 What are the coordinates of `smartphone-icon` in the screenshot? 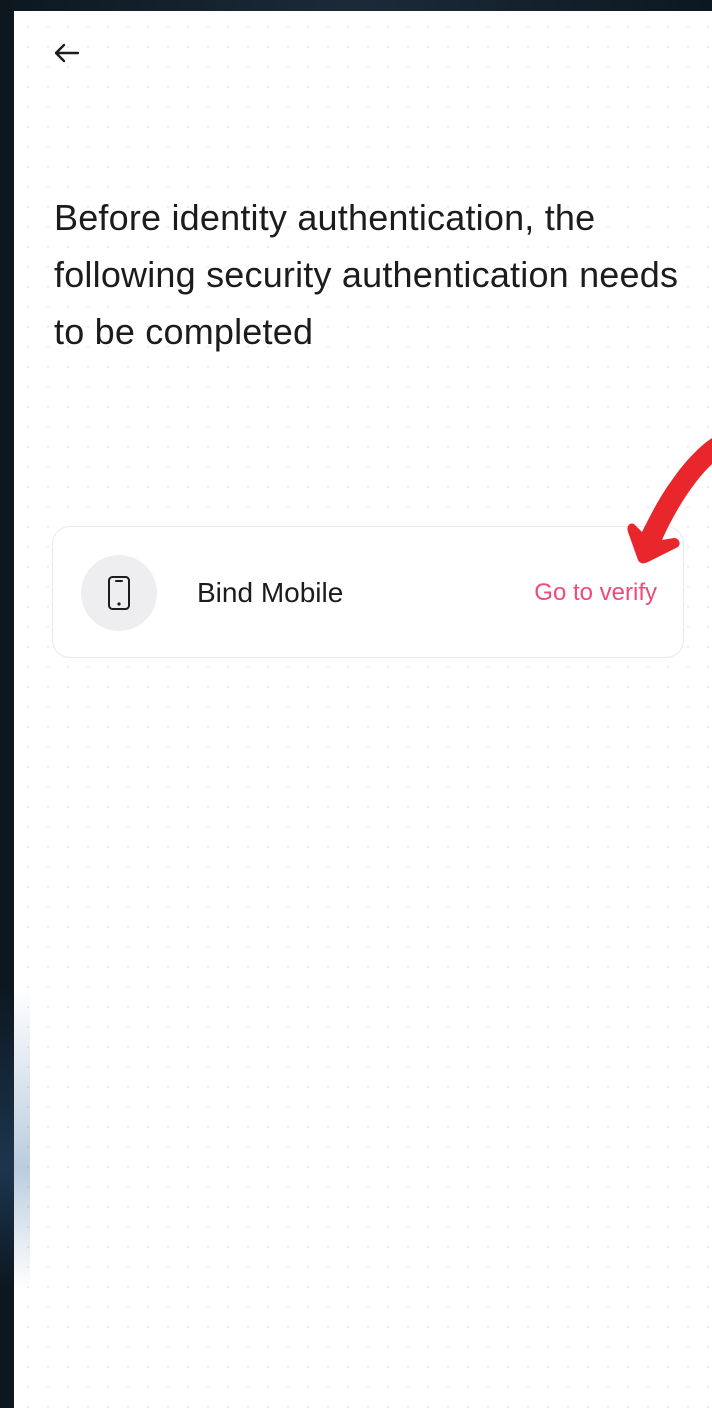 It's located at (119, 593).